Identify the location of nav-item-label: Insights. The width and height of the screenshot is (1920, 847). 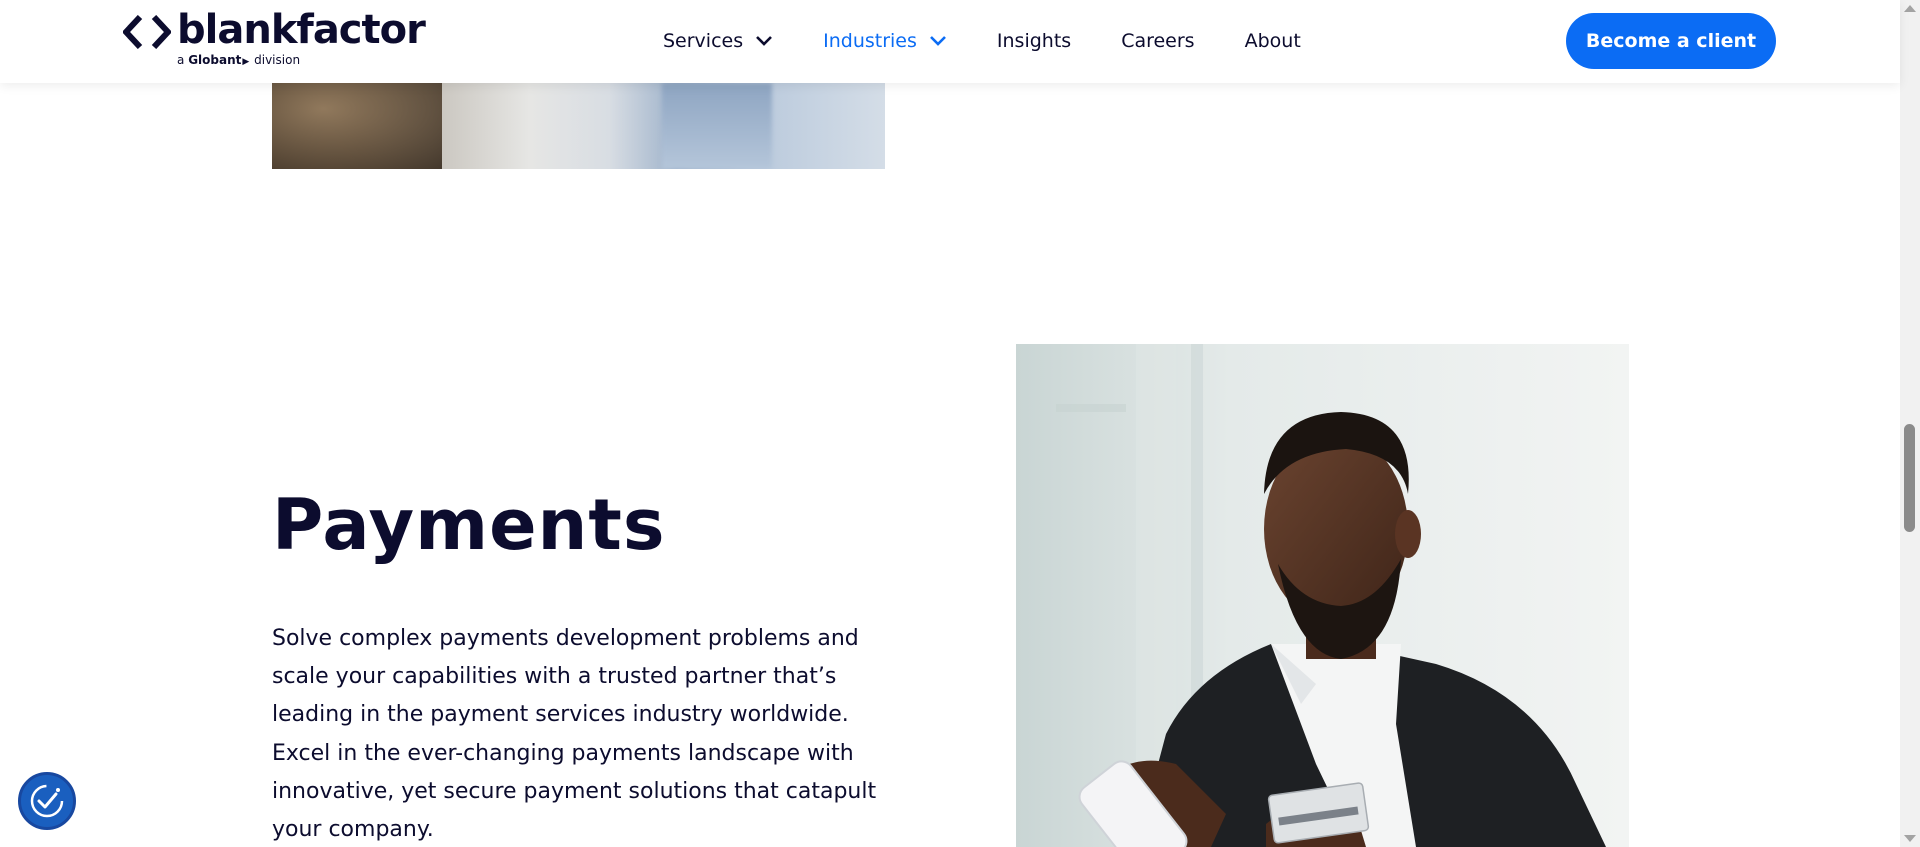
(1034, 41).